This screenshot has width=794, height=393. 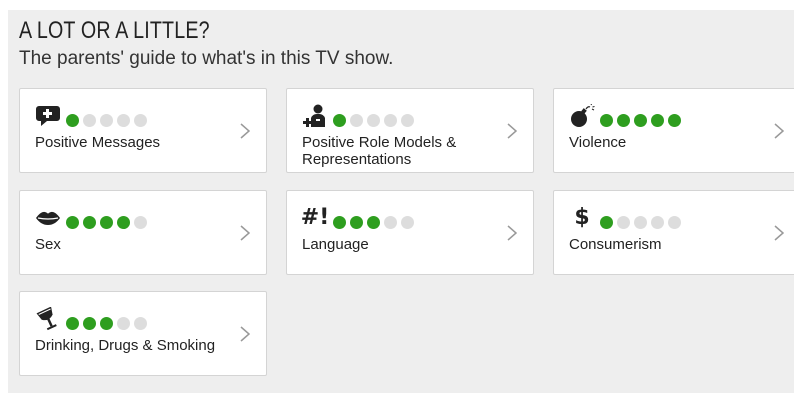 What do you see at coordinates (673, 232) in the screenshot?
I see `category-card-consumerism: $ Consumerism` at bounding box center [673, 232].